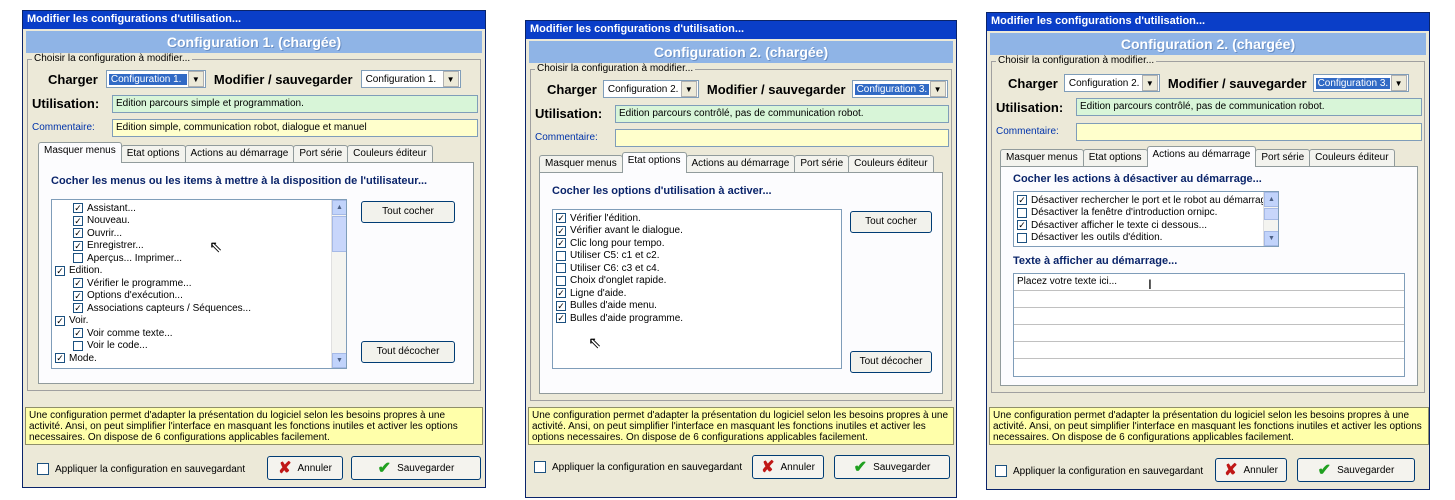 The width and height of the screenshot is (1455, 500). I want to click on list-item: Utiliser C5: c1 et c2., so click(697, 256).